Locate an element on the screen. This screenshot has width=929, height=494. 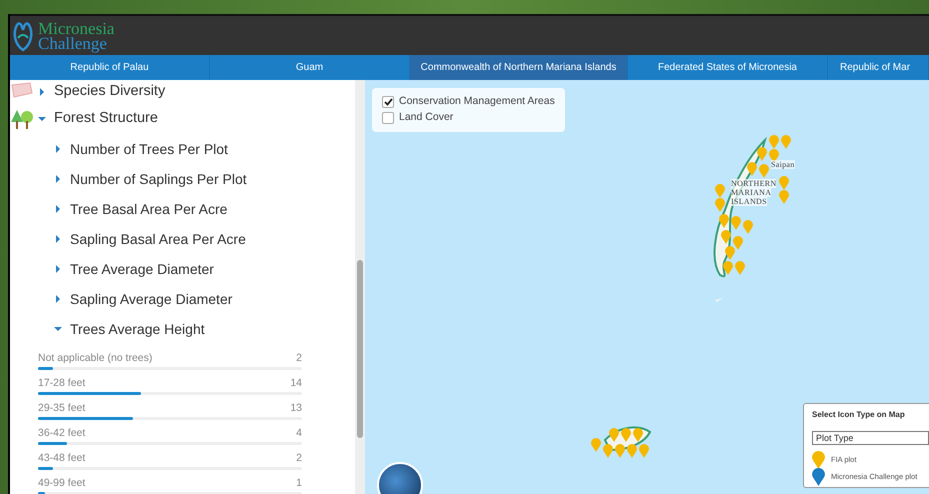
nav-tab: Commonwealth of Northern Mariana Islands is located at coordinates (519, 67).